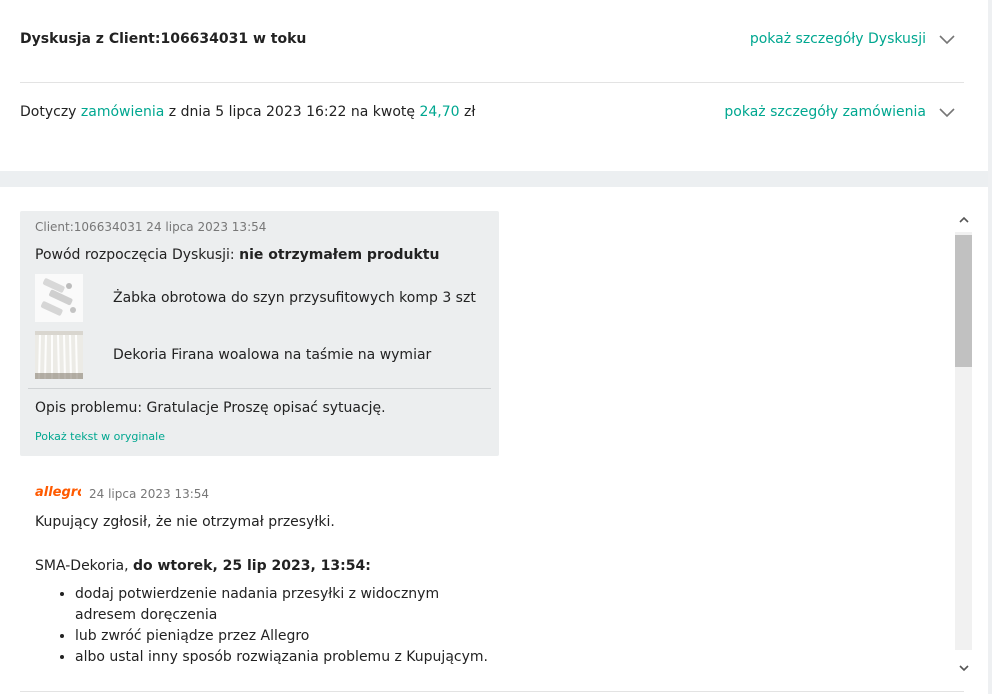 This screenshot has width=992, height=694. Describe the element at coordinates (825, 112) in the screenshot. I see `order-details-label: pokaż szczegóły zamówienia` at that location.